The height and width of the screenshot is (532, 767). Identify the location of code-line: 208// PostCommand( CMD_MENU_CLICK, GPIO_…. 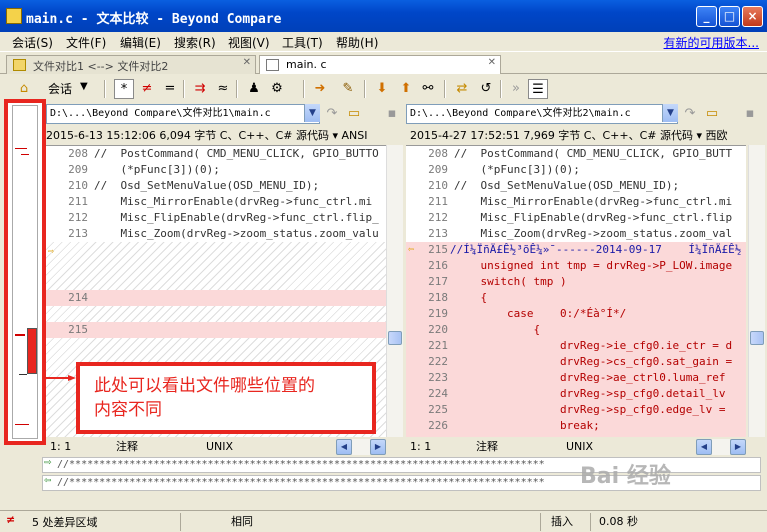
(580, 153).